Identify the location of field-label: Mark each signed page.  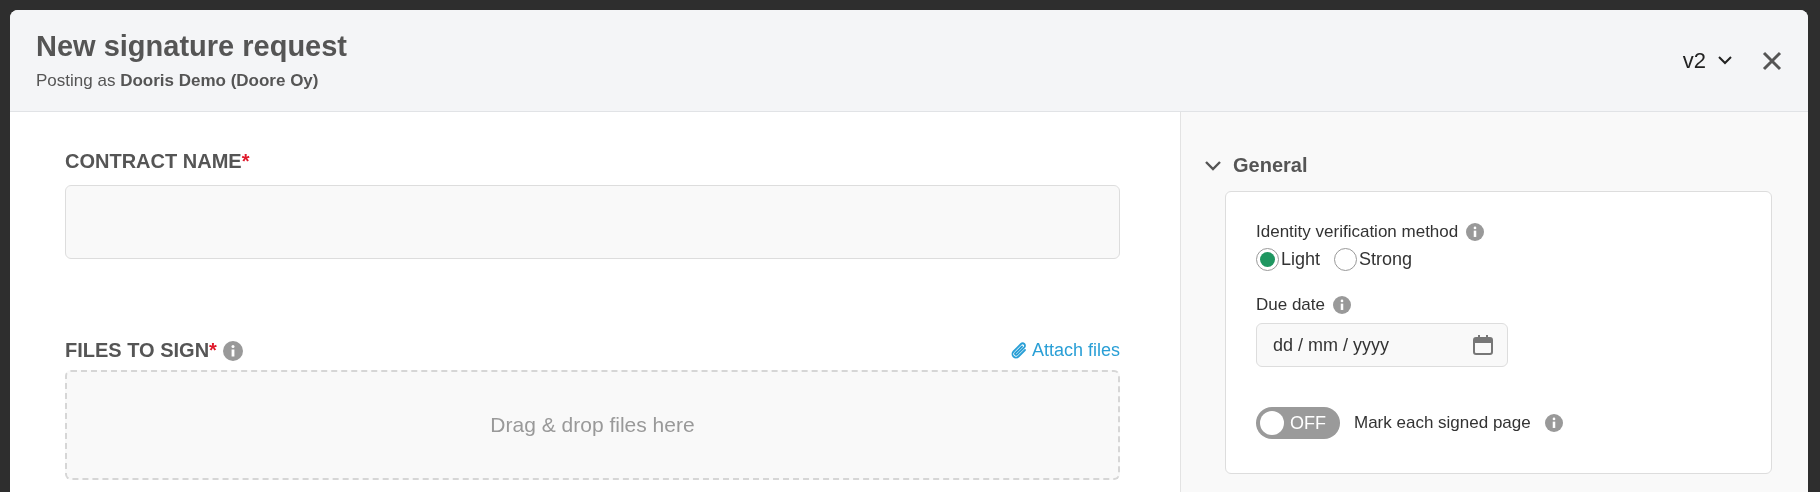
(1442, 423).